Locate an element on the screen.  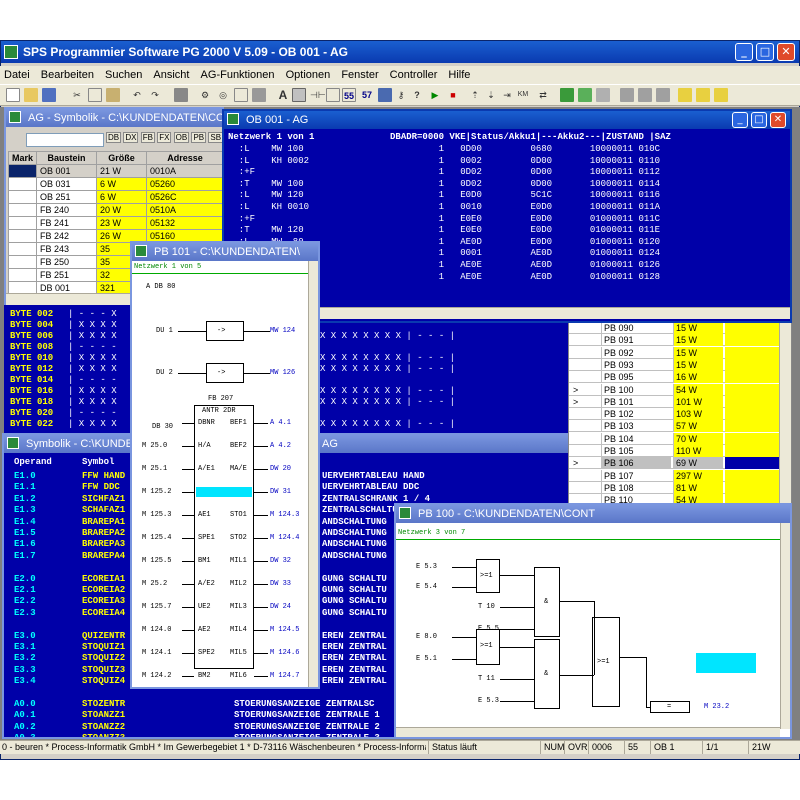
disk-icon is located at coordinates (259, 95).